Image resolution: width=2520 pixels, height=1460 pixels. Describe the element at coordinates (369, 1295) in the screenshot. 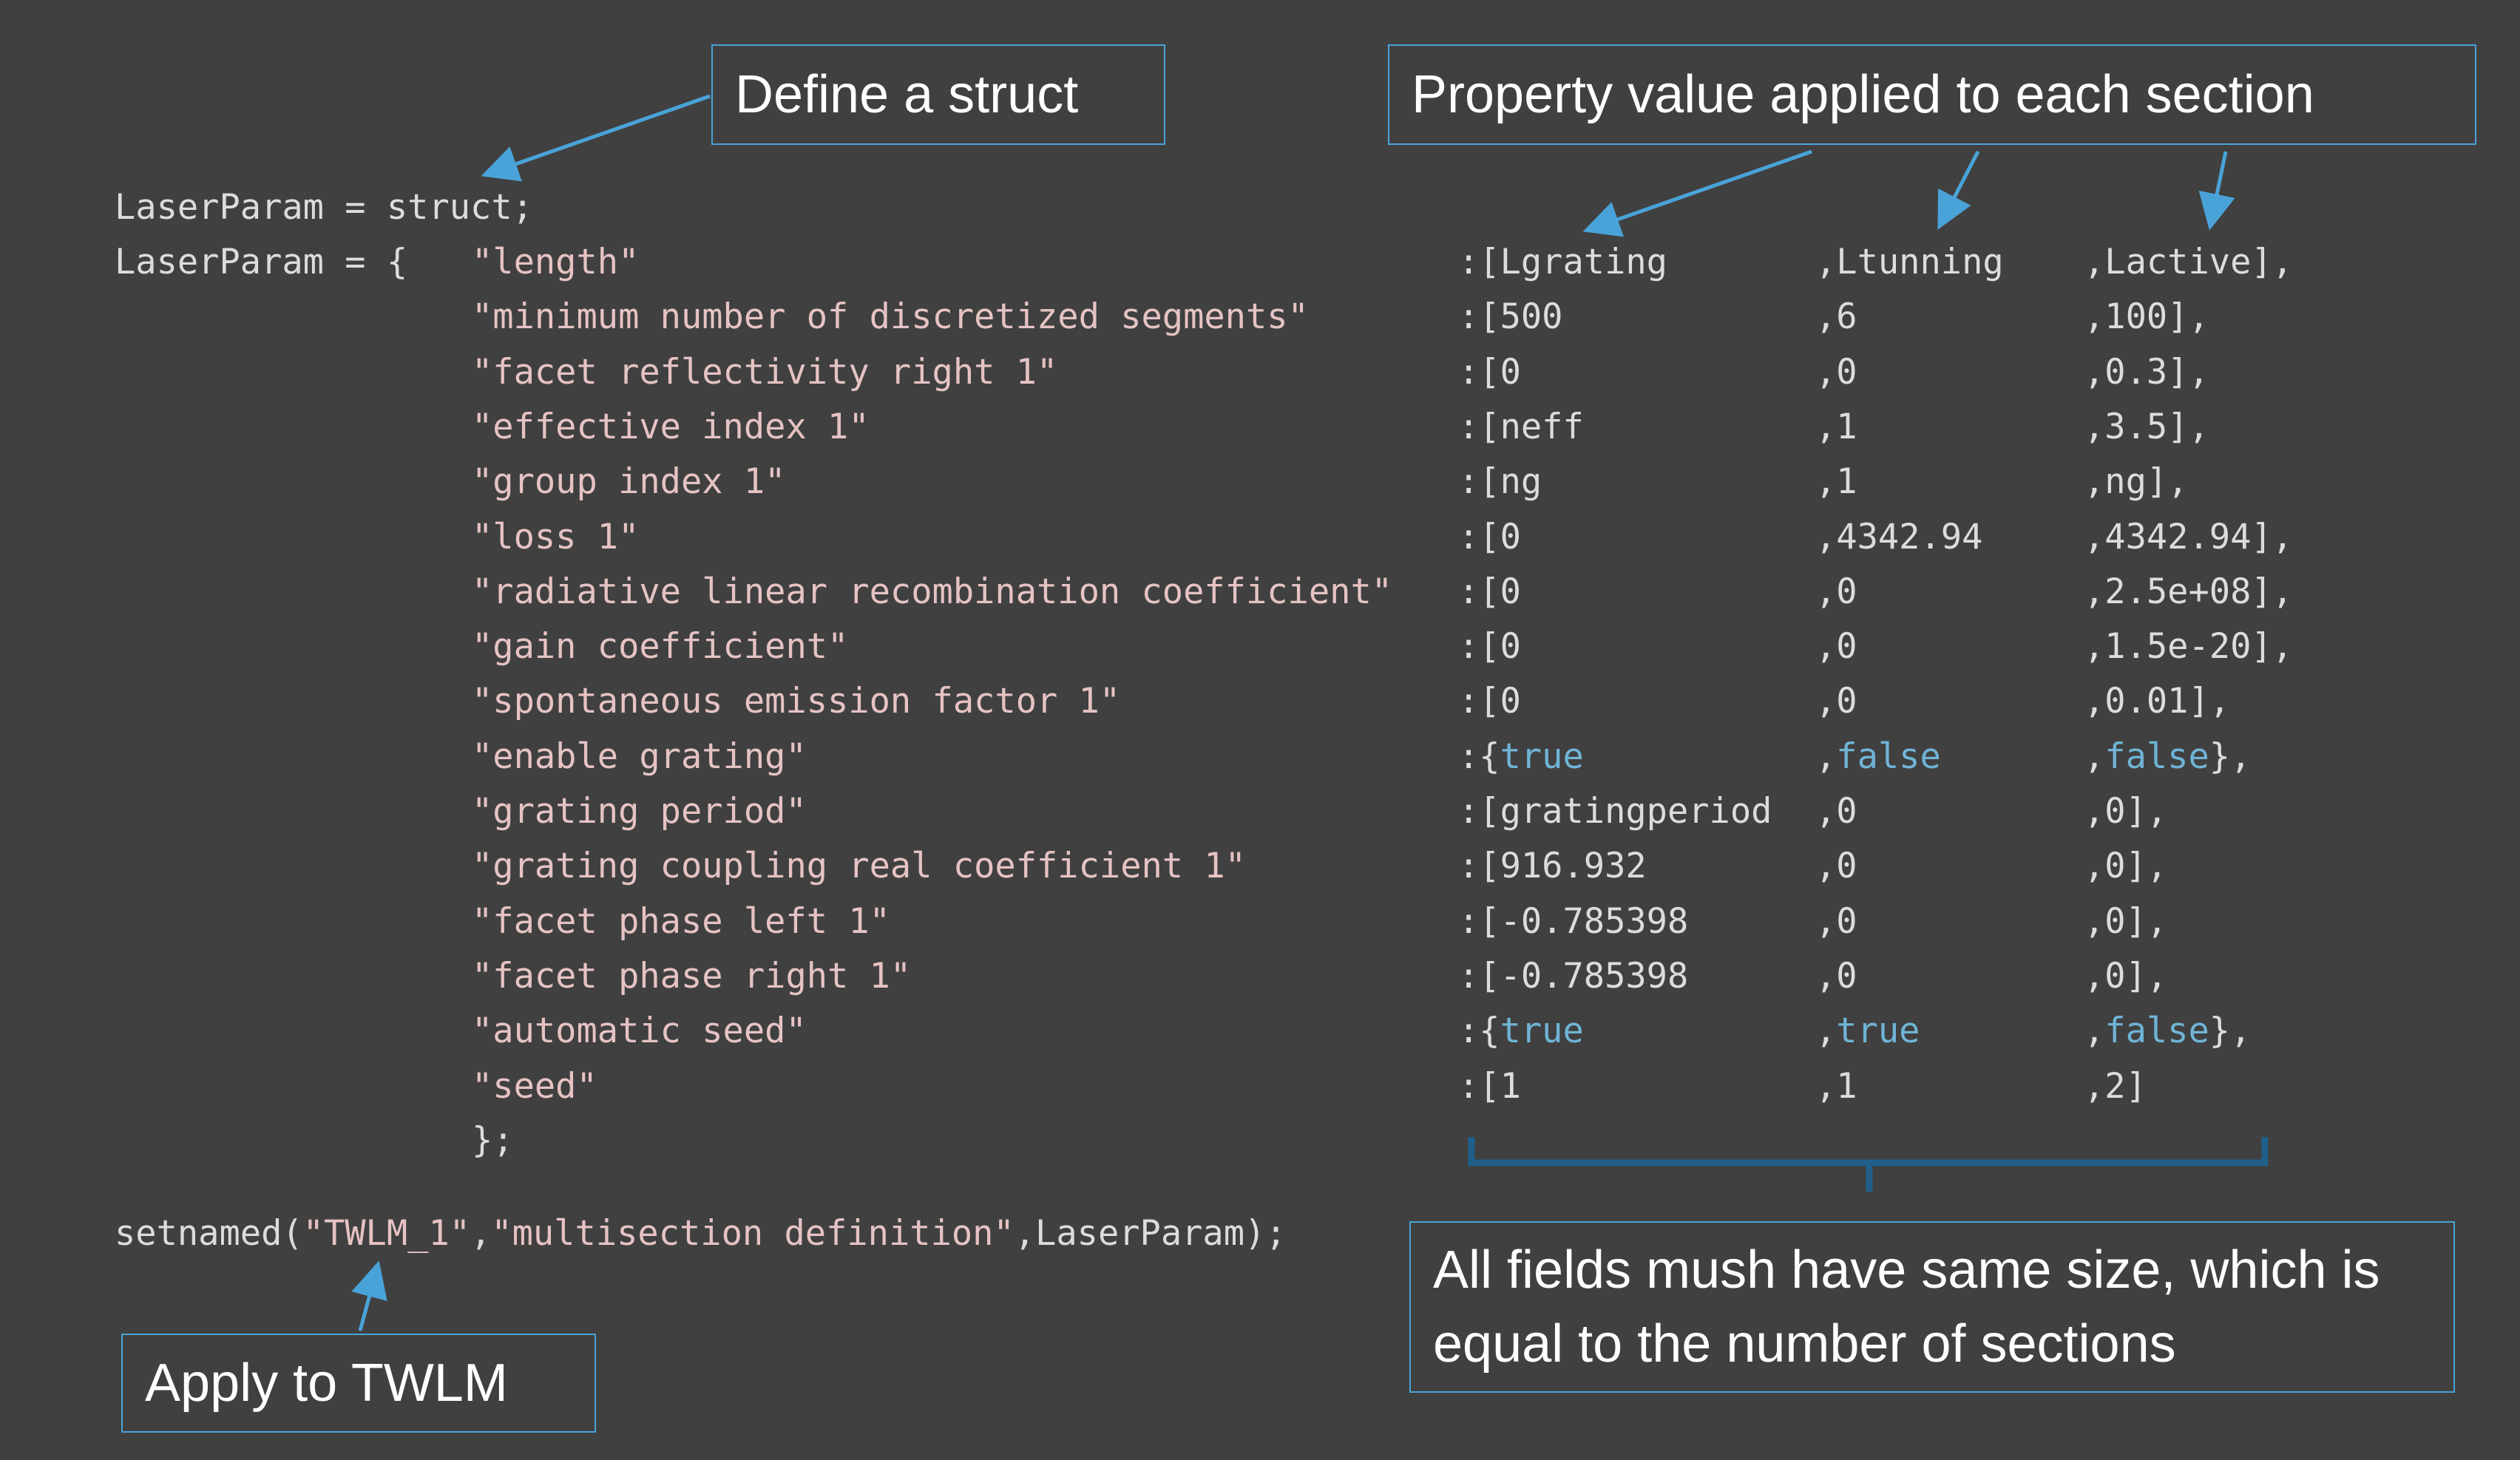

I see `apply-twlm-arrow` at that location.